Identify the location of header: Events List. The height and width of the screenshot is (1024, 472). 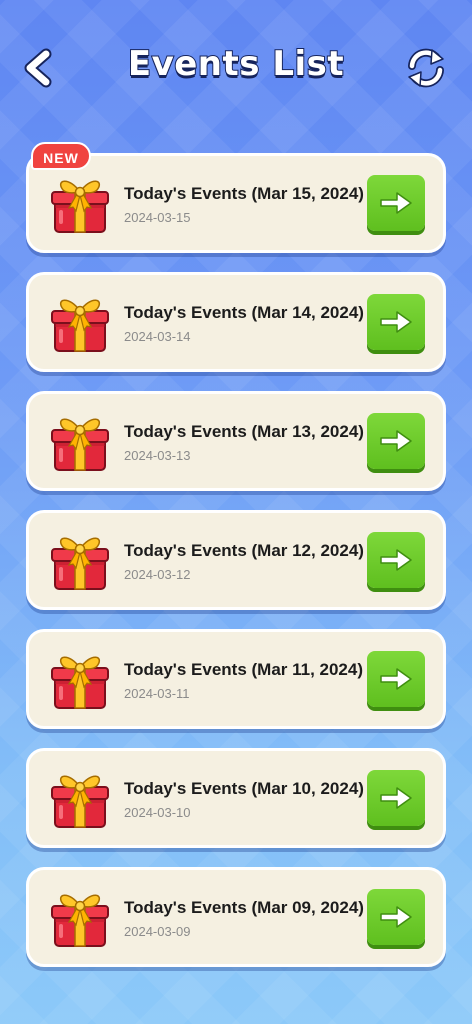
(236, 70).